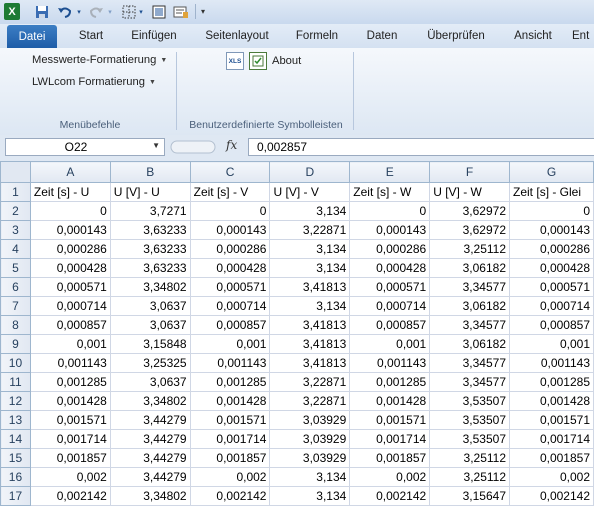  I want to click on tab-datei: Datei, so click(32, 36).